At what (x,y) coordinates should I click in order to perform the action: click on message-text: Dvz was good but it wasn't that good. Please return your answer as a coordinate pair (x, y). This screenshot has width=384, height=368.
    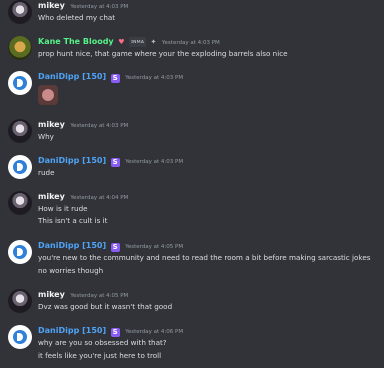
    Looking at the image, I should click on (105, 306).